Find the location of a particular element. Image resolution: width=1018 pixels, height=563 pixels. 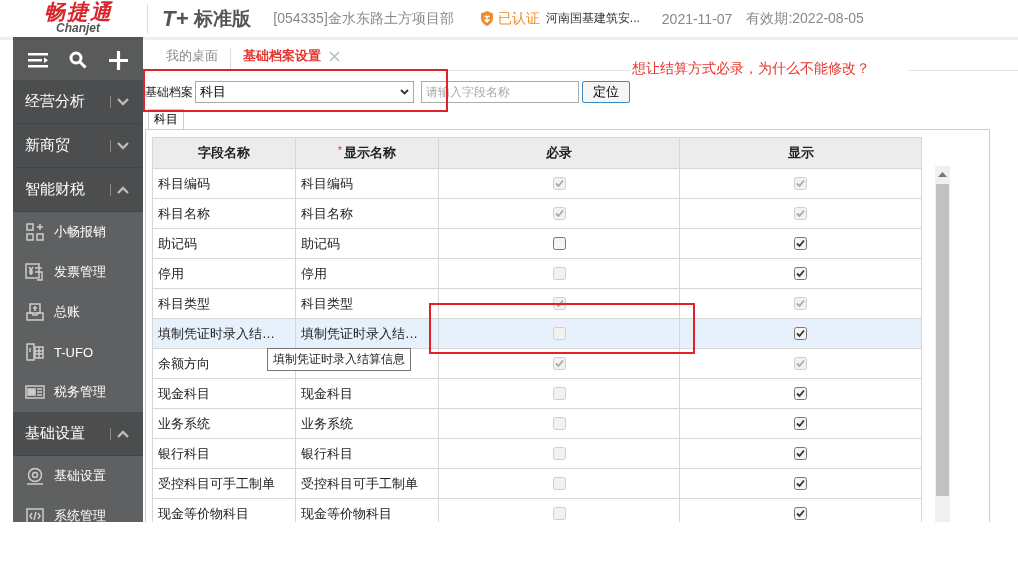

column-header: 字段名称 is located at coordinates (224, 153).